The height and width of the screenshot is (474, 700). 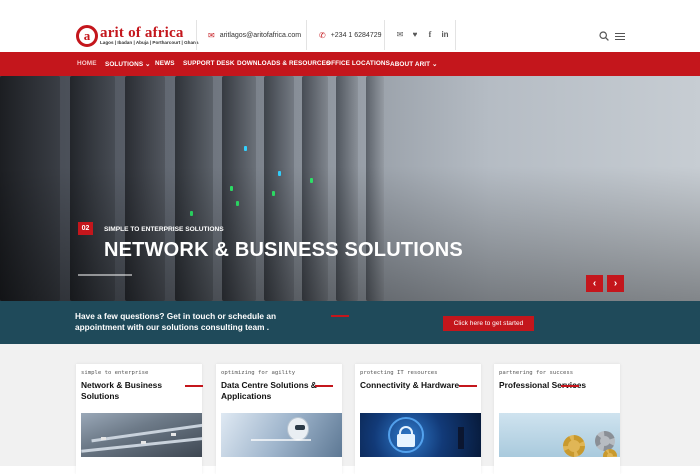 What do you see at coordinates (128, 64) in the screenshot?
I see `nav-solutions: SOLUTIONS ⌄` at bounding box center [128, 64].